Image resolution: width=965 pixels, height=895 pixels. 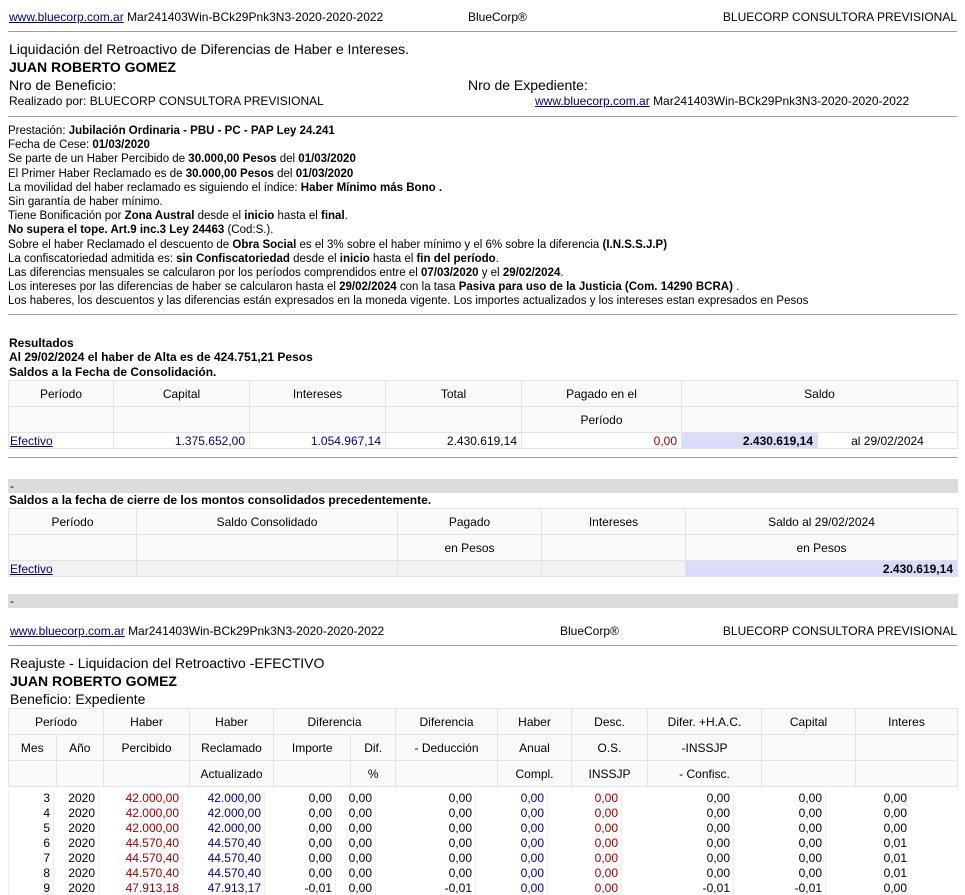 What do you see at coordinates (146, 747) in the screenshot?
I see `h-percibido: Percibido` at bounding box center [146, 747].